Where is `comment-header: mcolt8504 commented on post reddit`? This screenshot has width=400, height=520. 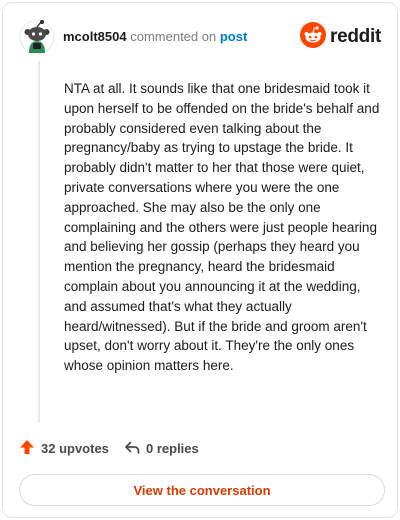 comment-header: mcolt8504 commented on post reddit is located at coordinates (200, 37).